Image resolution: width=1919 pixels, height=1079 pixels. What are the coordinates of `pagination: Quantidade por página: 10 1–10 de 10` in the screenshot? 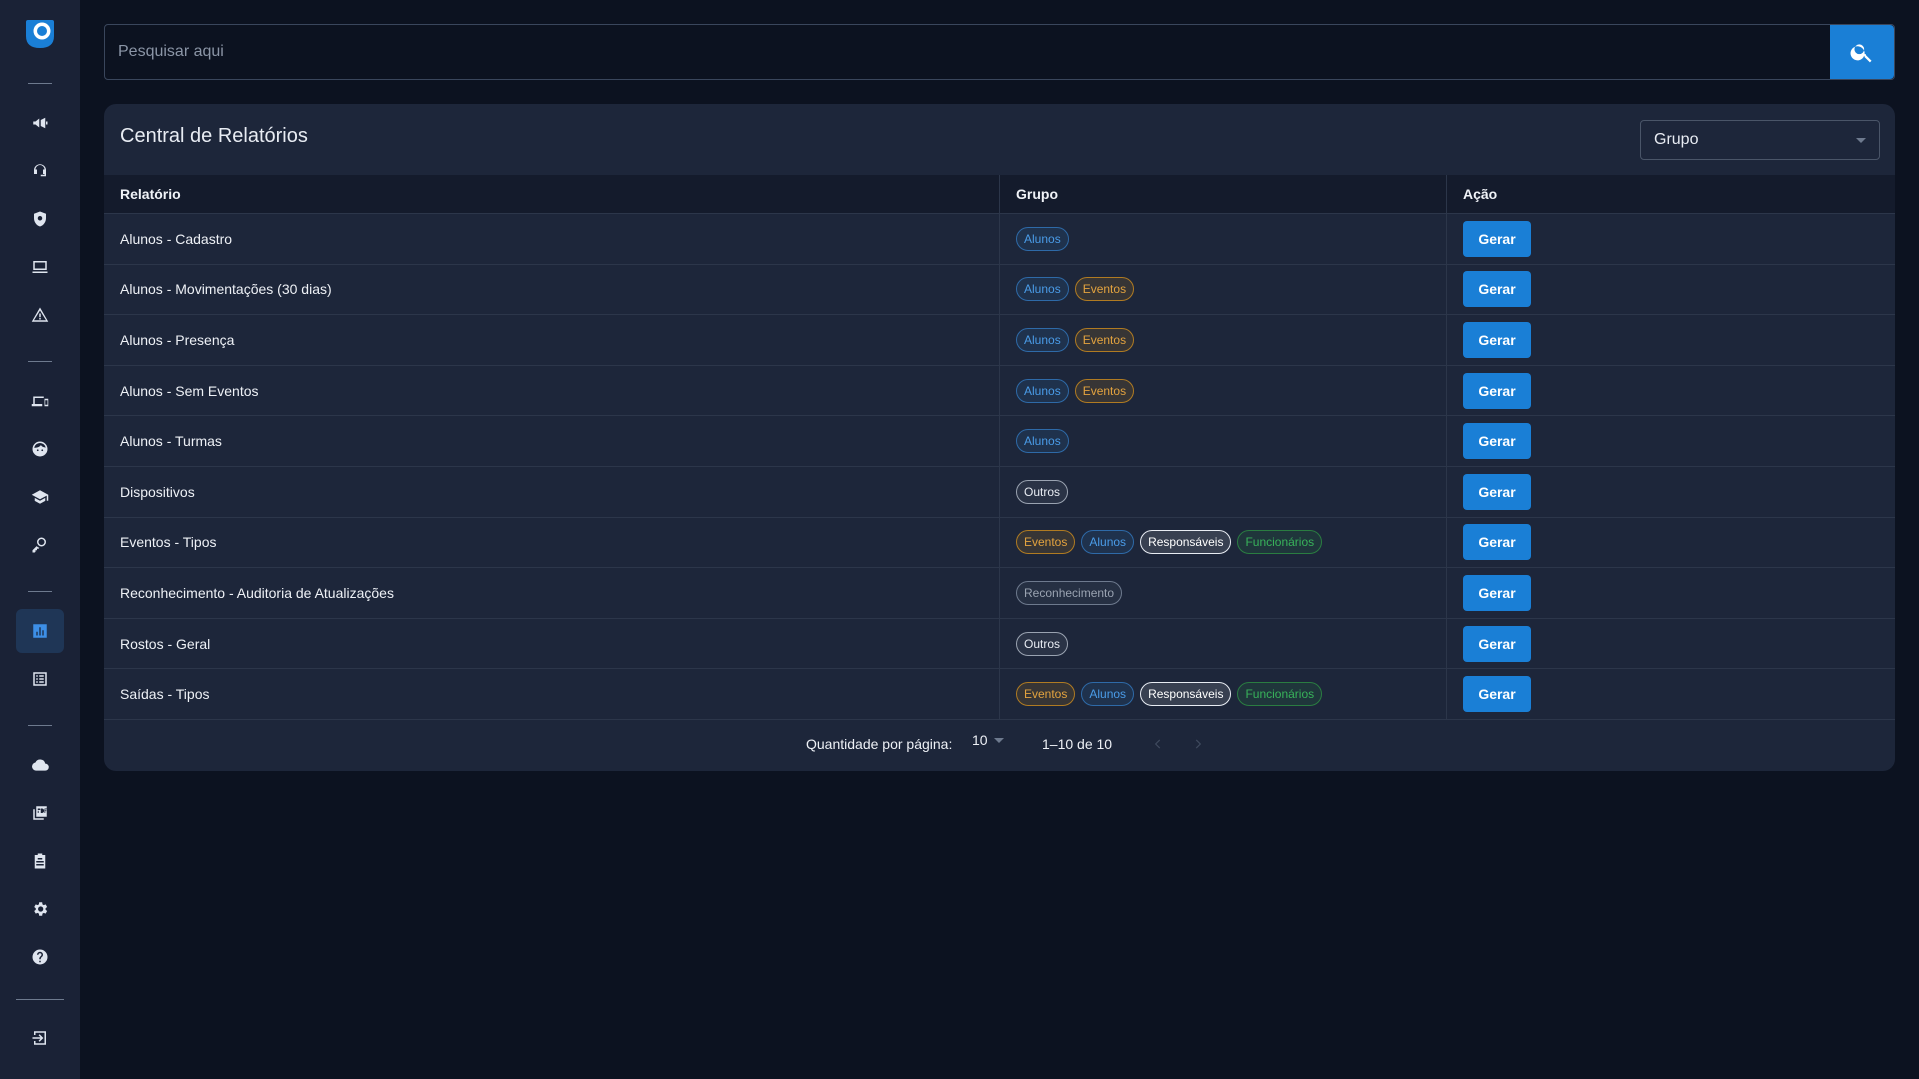 It's located at (999, 745).